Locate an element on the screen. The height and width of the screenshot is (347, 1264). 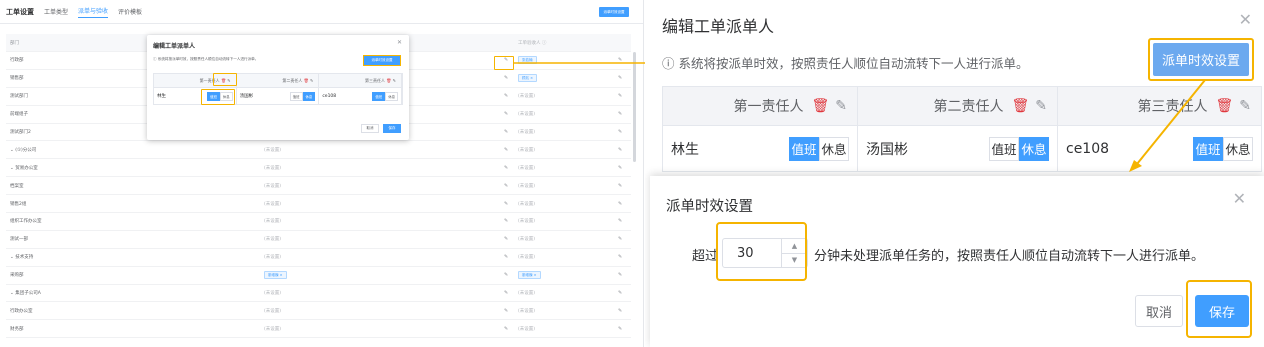
dispatcher-value: 廖维巍 × is located at coordinates (384, 275).